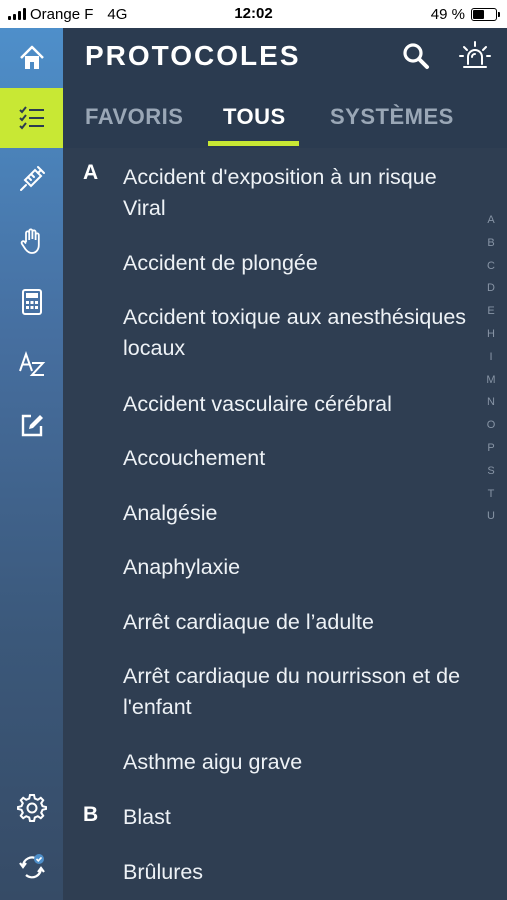 This screenshot has width=507, height=900. Describe the element at coordinates (485, 14) in the screenshot. I see `battery-icon` at that location.